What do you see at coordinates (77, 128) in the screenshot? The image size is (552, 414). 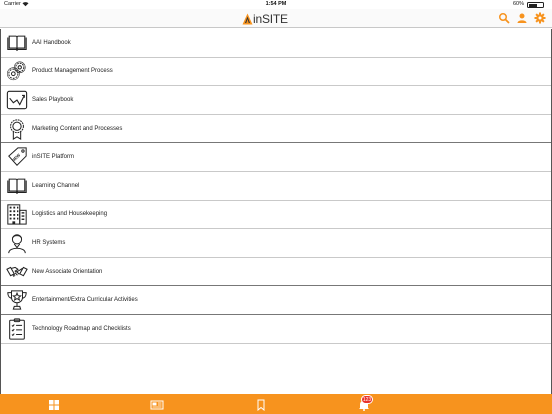 I see `menu-item-label: Marketing Content and Processes` at bounding box center [77, 128].